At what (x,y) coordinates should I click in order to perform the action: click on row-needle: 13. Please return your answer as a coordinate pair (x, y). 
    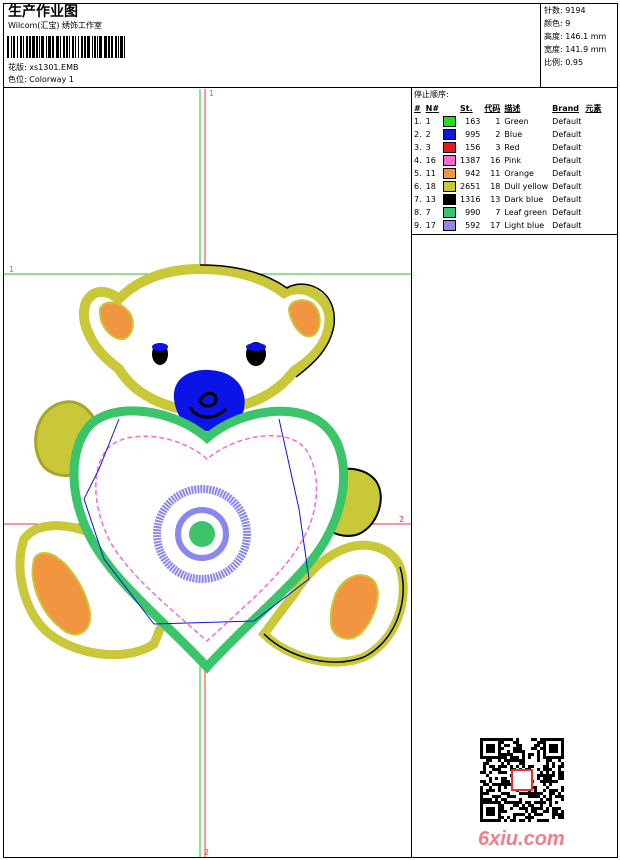
    Looking at the image, I should click on (430, 199).